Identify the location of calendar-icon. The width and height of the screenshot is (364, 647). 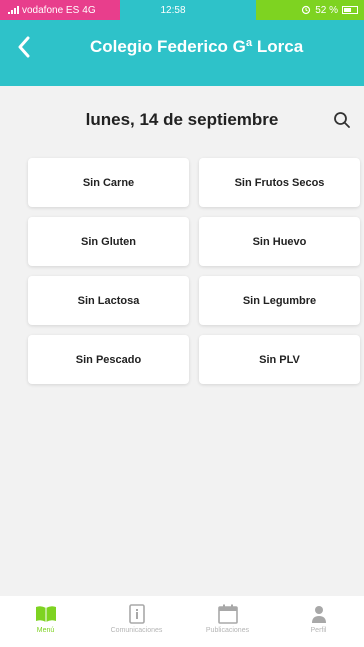
(227, 614).